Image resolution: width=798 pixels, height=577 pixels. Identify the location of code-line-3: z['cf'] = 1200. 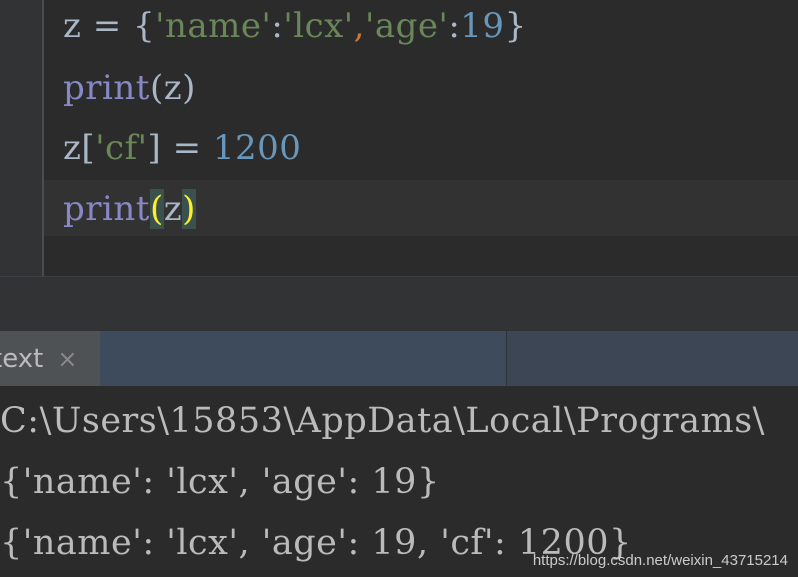
(182, 148).